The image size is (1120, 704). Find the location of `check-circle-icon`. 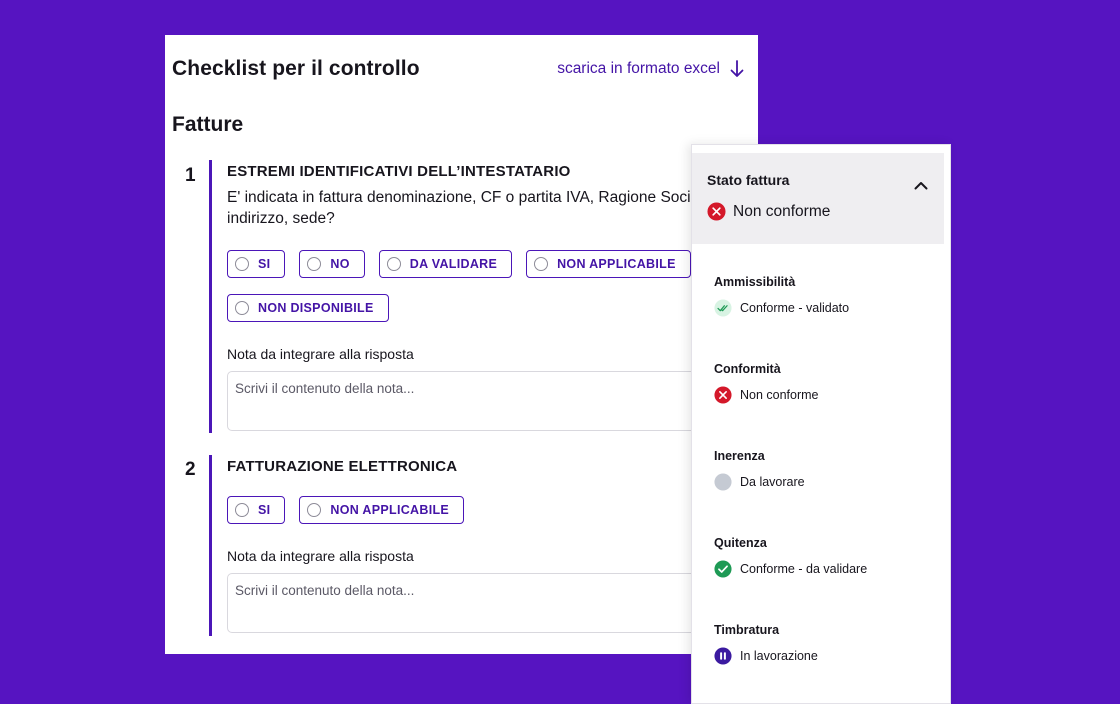

check-circle-icon is located at coordinates (723, 569).